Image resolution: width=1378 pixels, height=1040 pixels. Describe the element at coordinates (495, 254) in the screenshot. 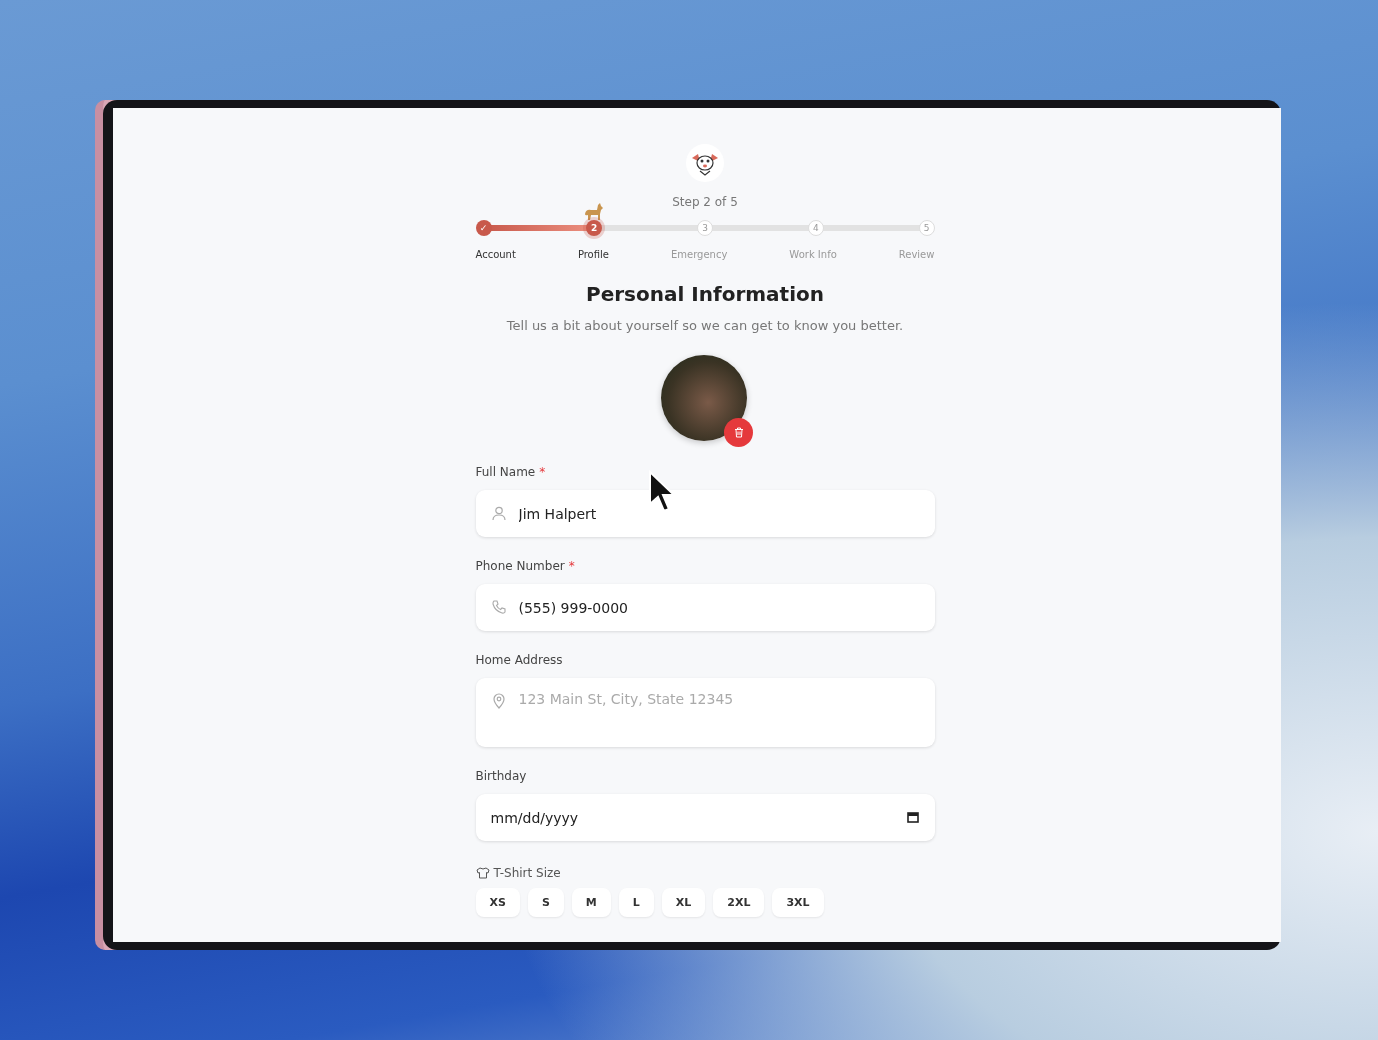

I see `step-label: Account` at that location.